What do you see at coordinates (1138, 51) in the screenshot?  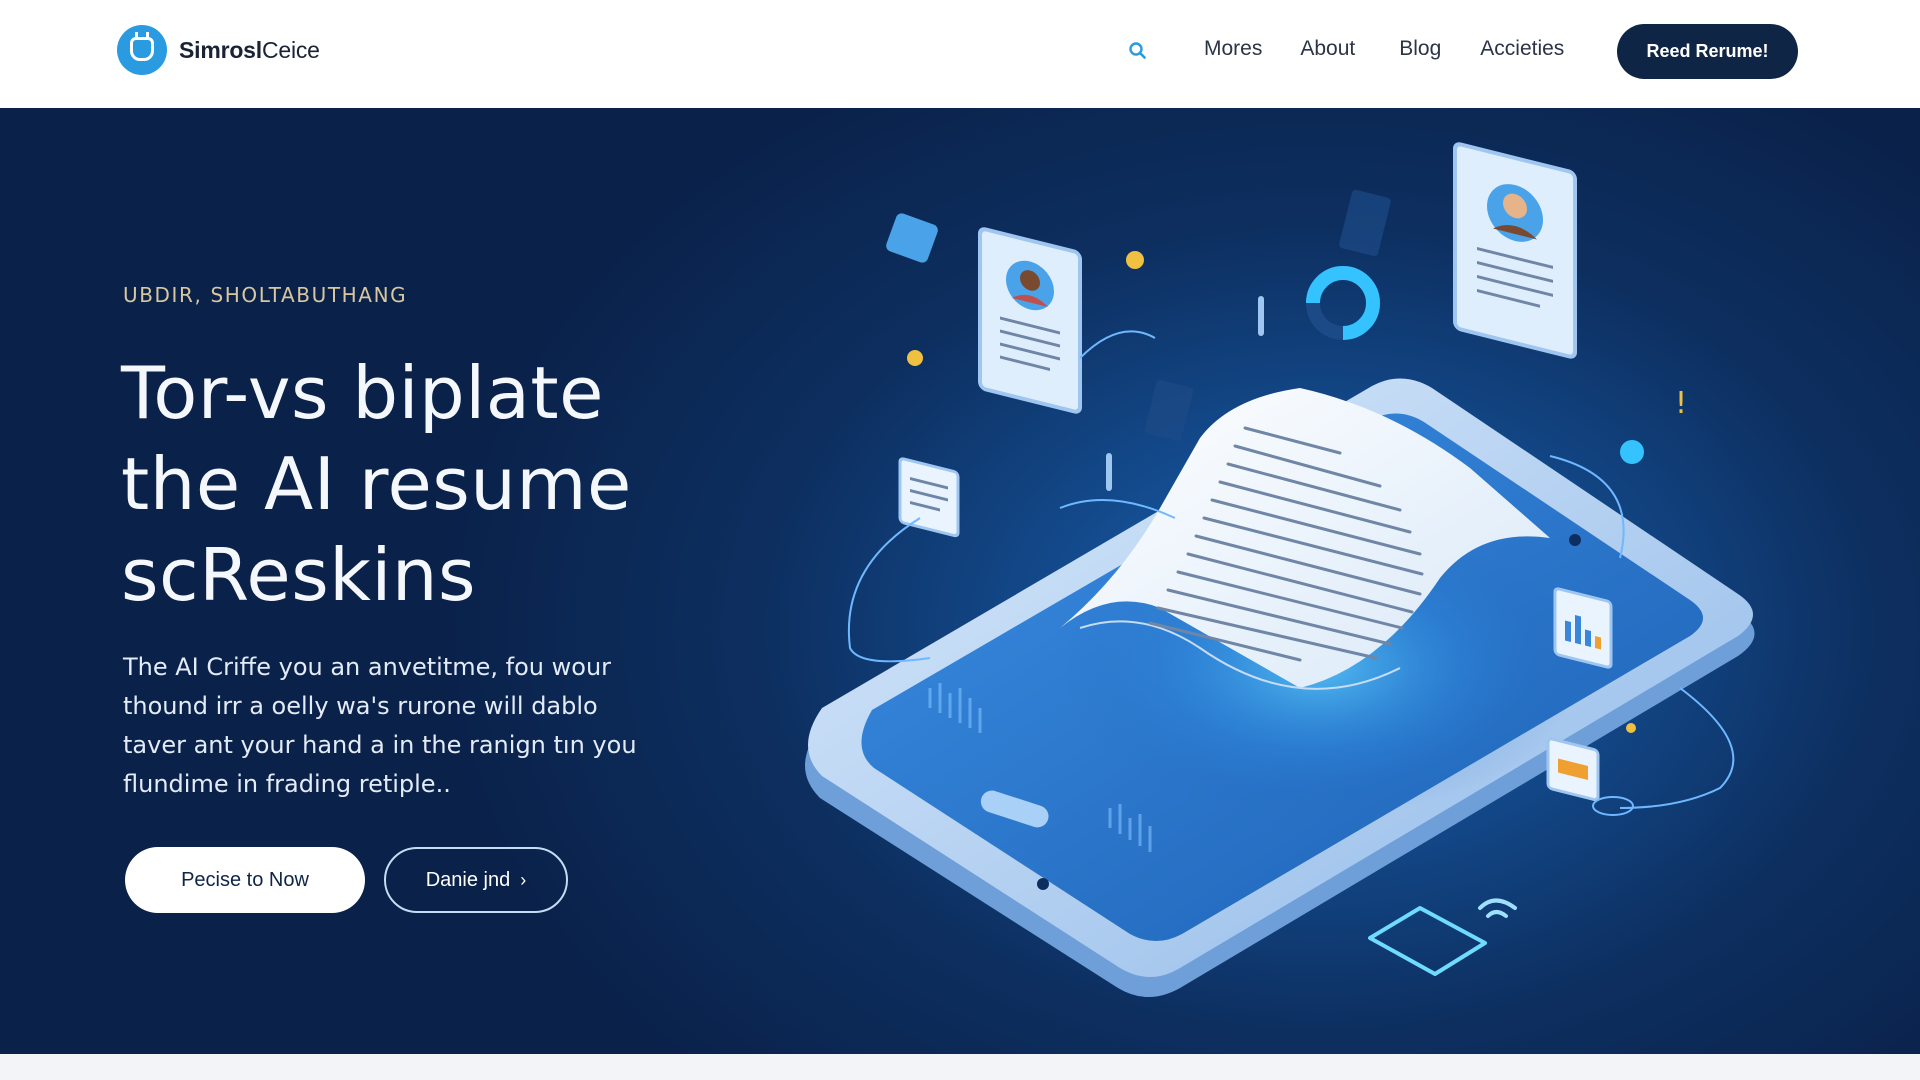 I see `search-icon` at bounding box center [1138, 51].